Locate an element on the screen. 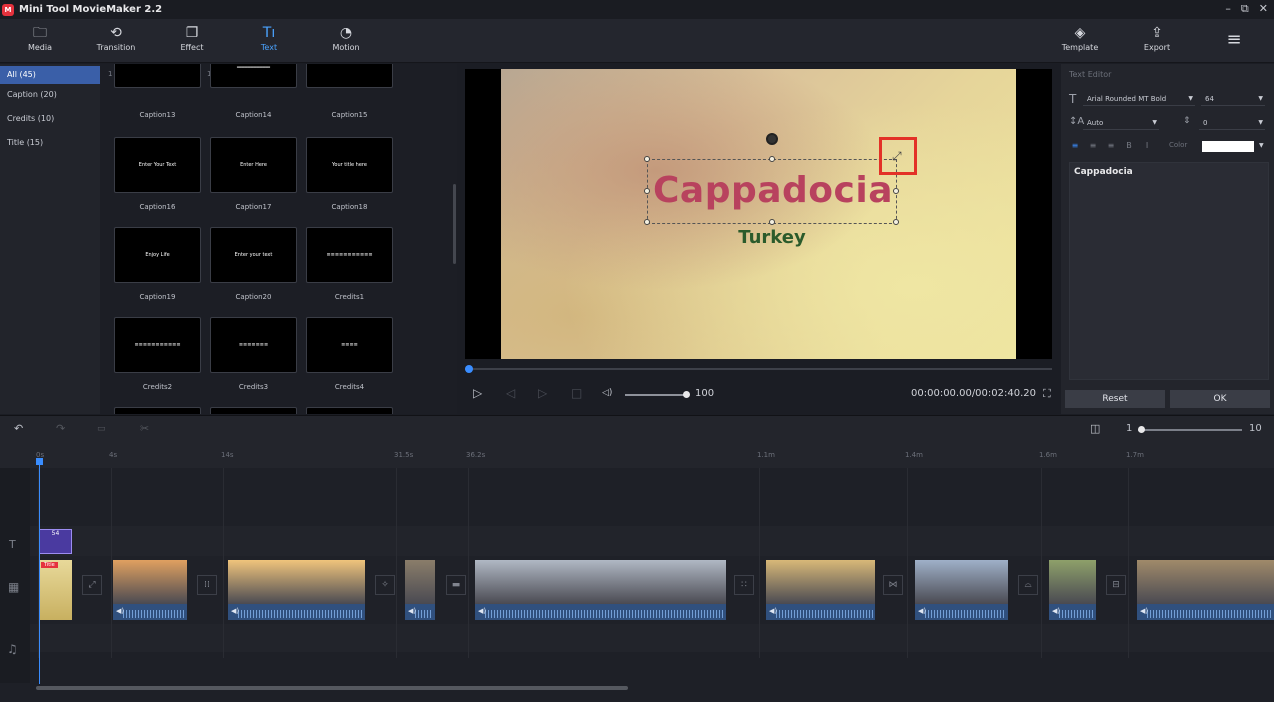 The height and width of the screenshot is (702, 1274). spacing-select: Auto ▼ is located at coordinates (1121, 123).